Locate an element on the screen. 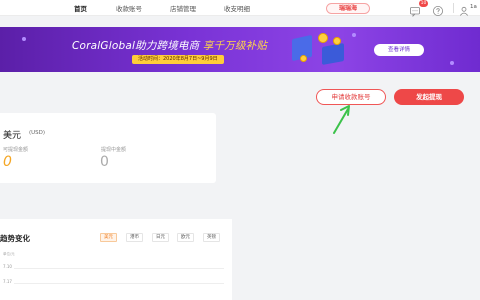 The image size is (480, 300). currency-name: 美元 is located at coordinates (12, 136).